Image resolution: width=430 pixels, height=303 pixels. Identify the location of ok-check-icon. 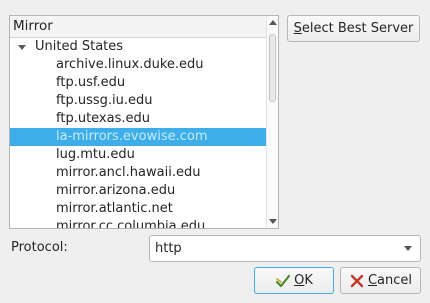
(283, 280).